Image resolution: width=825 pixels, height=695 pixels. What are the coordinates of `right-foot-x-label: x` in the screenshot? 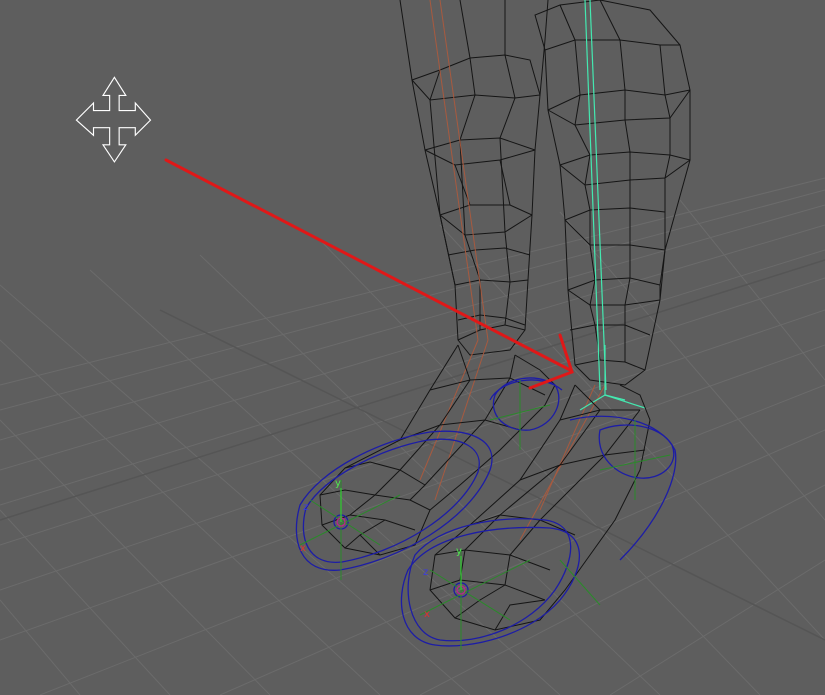 It's located at (427, 614).